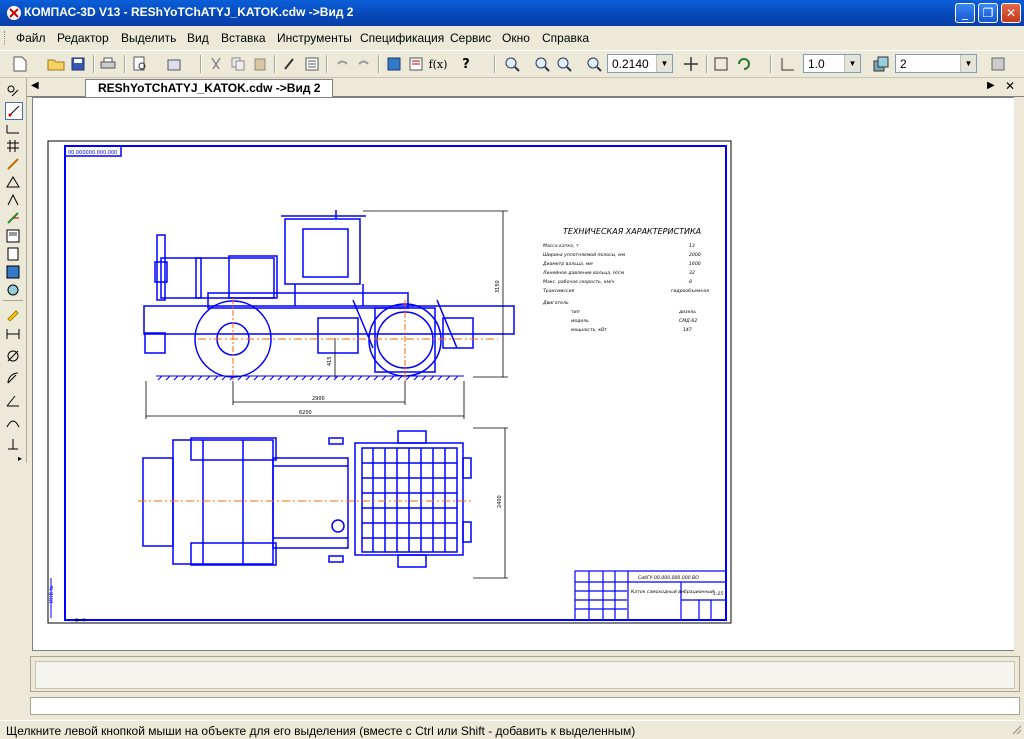 This screenshot has height=739, width=1024. What do you see at coordinates (20, 64) in the screenshot?
I see `new-document-icon` at bounding box center [20, 64].